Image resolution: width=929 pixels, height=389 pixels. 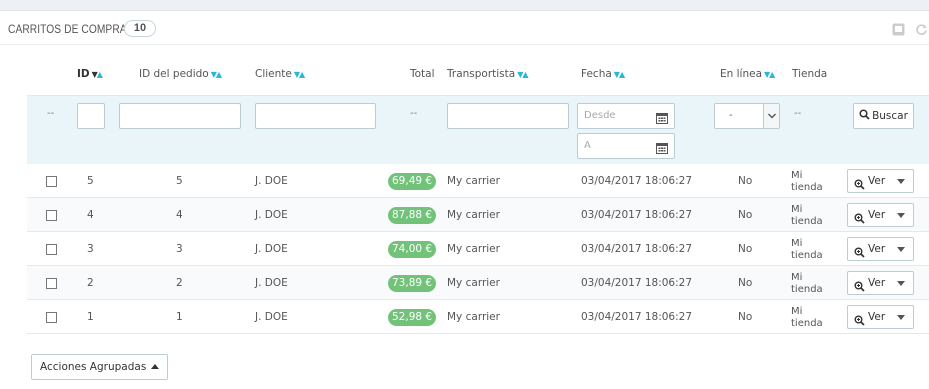 What do you see at coordinates (179, 181) in the screenshot?
I see `cell-order-id: 5` at bounding box center [179, 181].